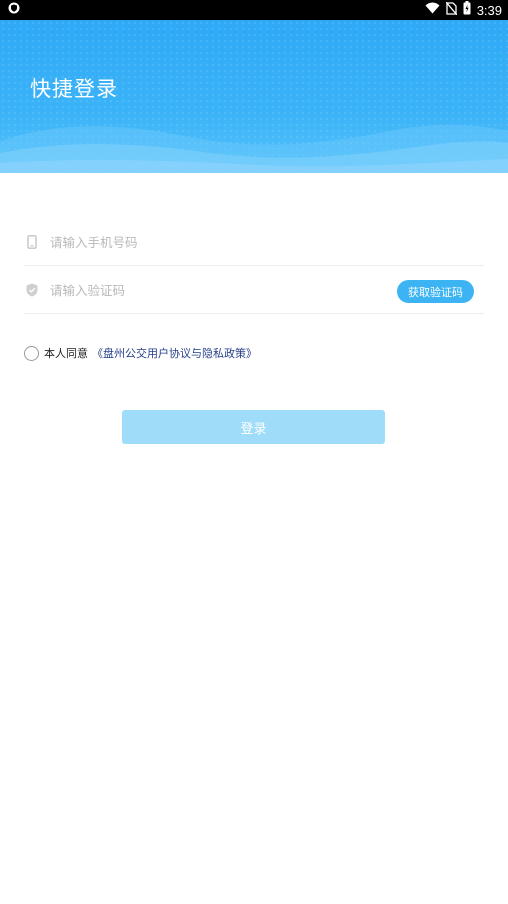  I want to click on banner-waves, so click(254, 148).